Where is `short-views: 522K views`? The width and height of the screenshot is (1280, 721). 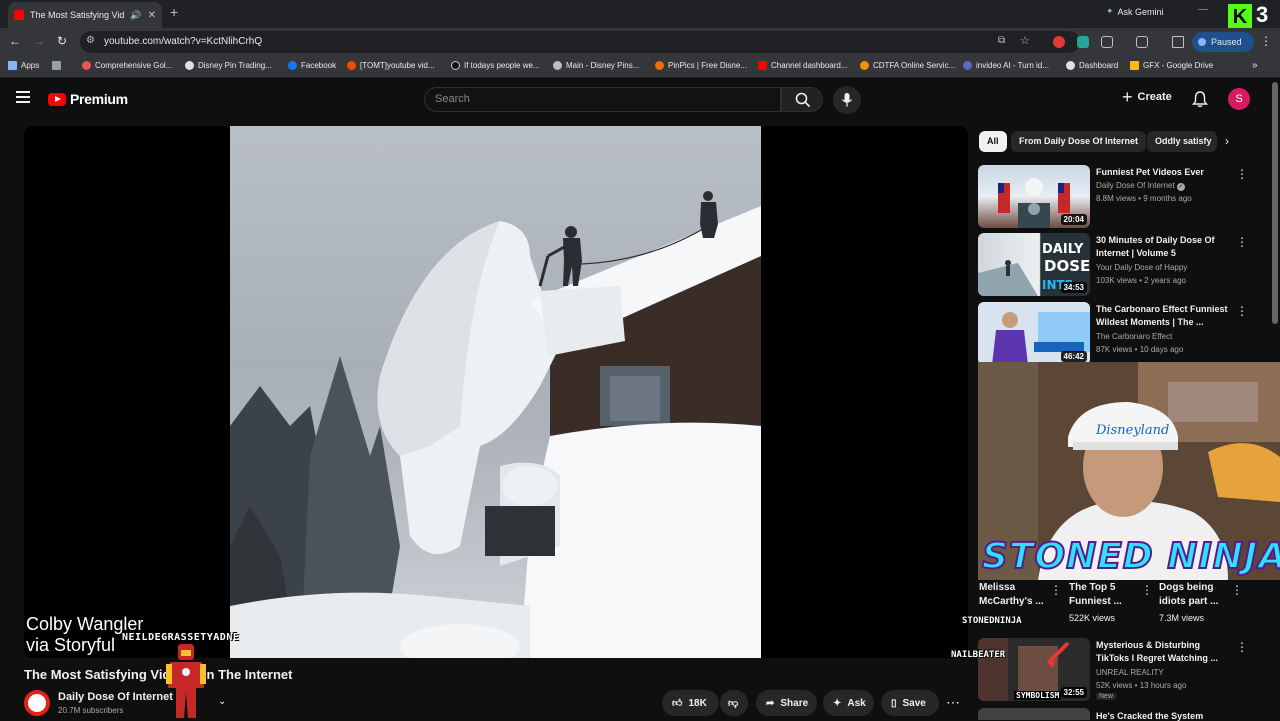 short-views: 522K views is located at coordinates (1092, 618).